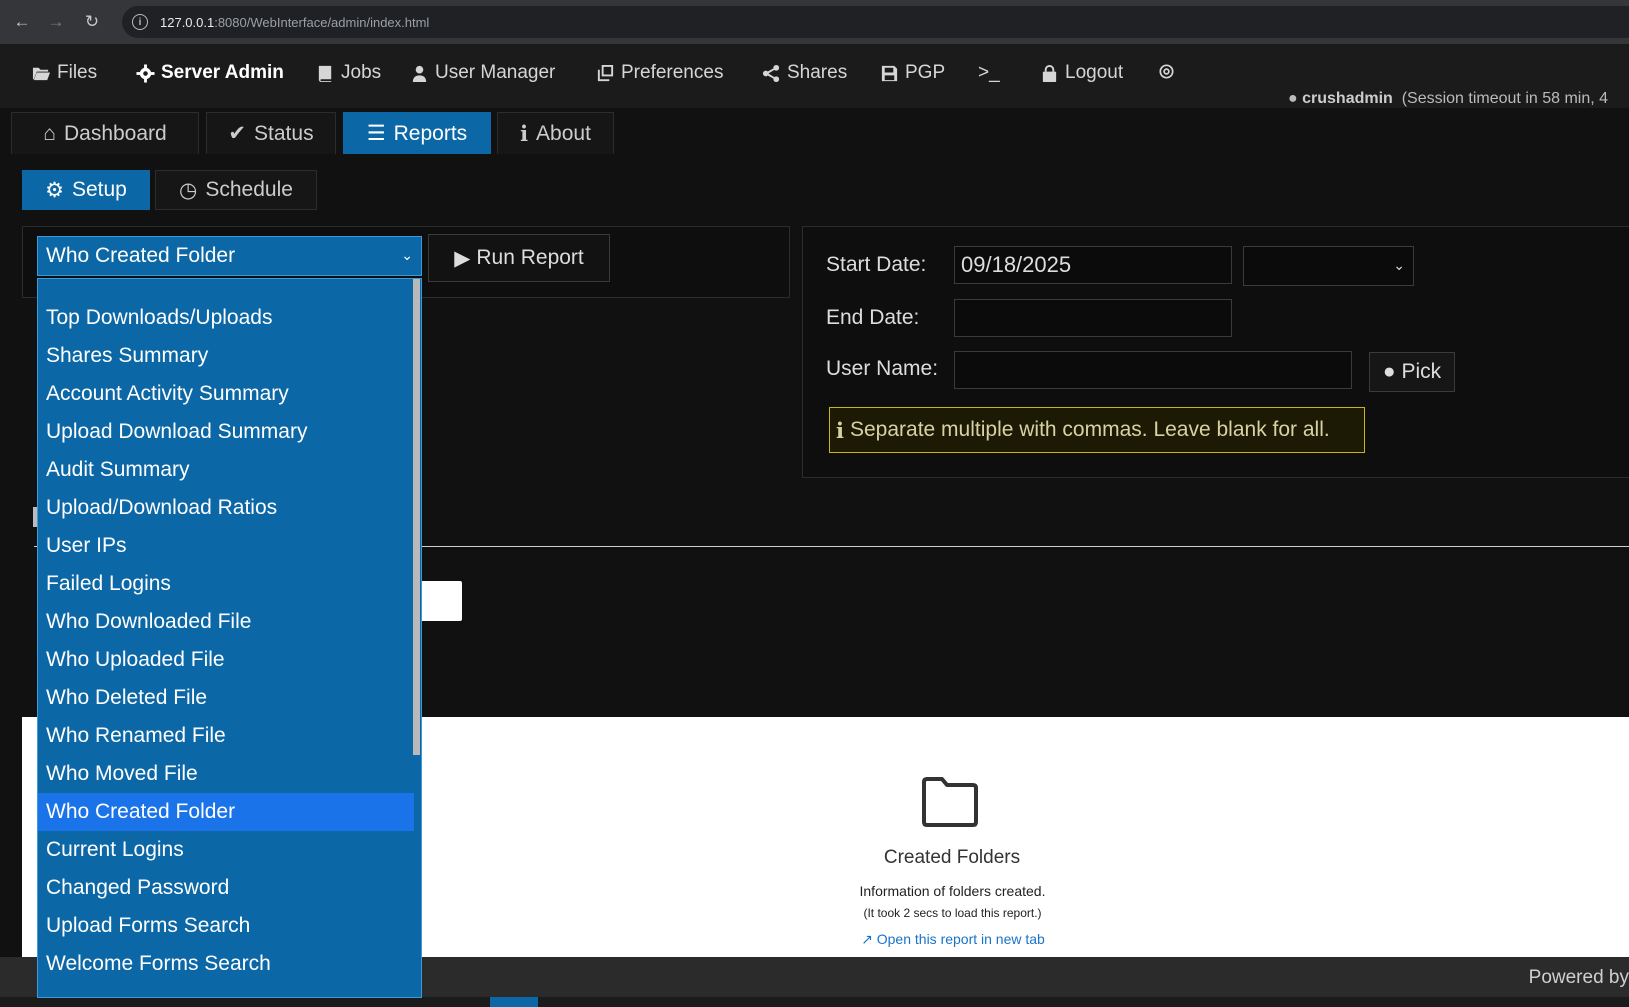 This screenshot has width=1629, height=1007. Describe the element at coordinates (226, 356) in the screenshot. I see `report-option: Shares Summary` at that location.